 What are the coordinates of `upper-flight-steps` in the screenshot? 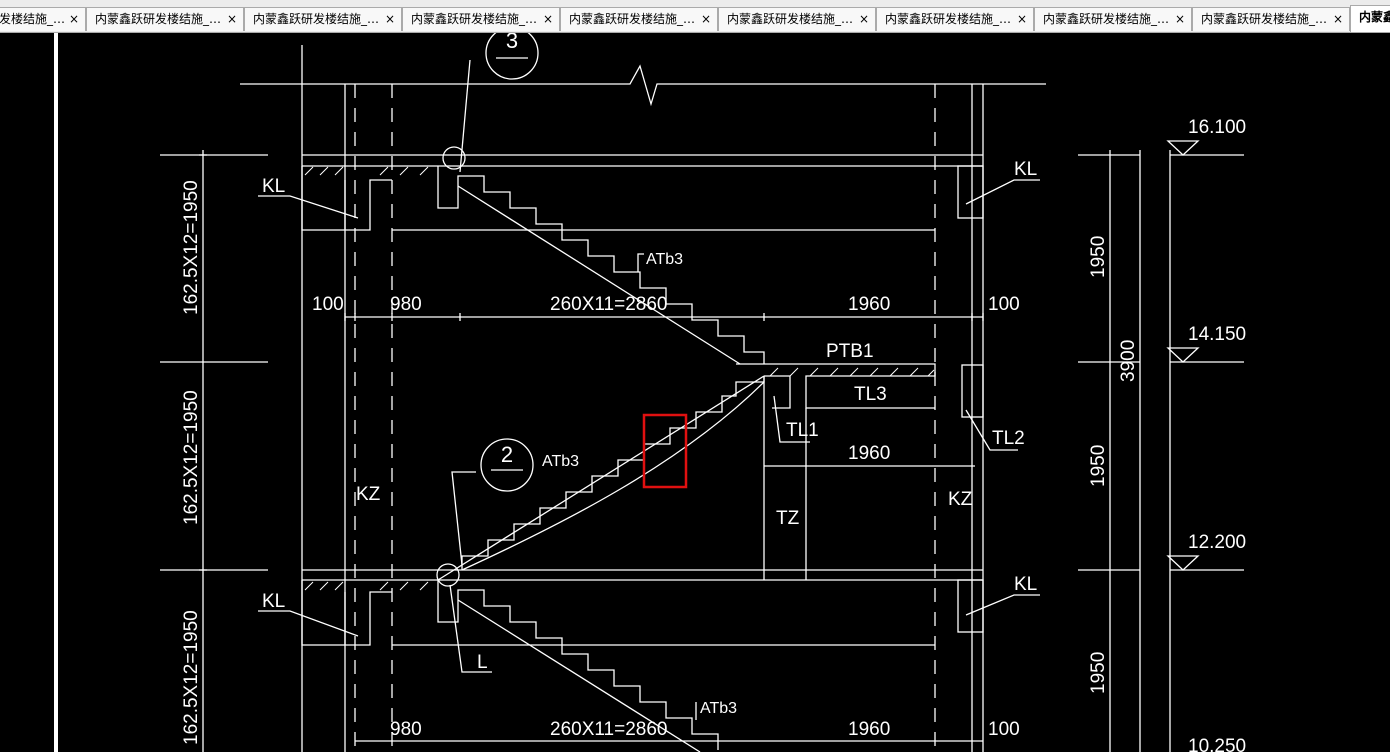 It's located at (601, 265).